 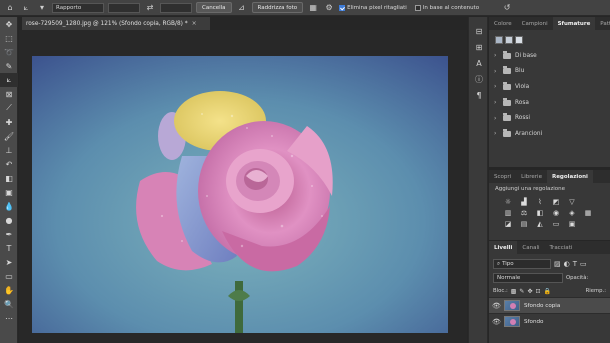 I want to click on path-select-tool-icon: ➤, so click(x=9, y=262).